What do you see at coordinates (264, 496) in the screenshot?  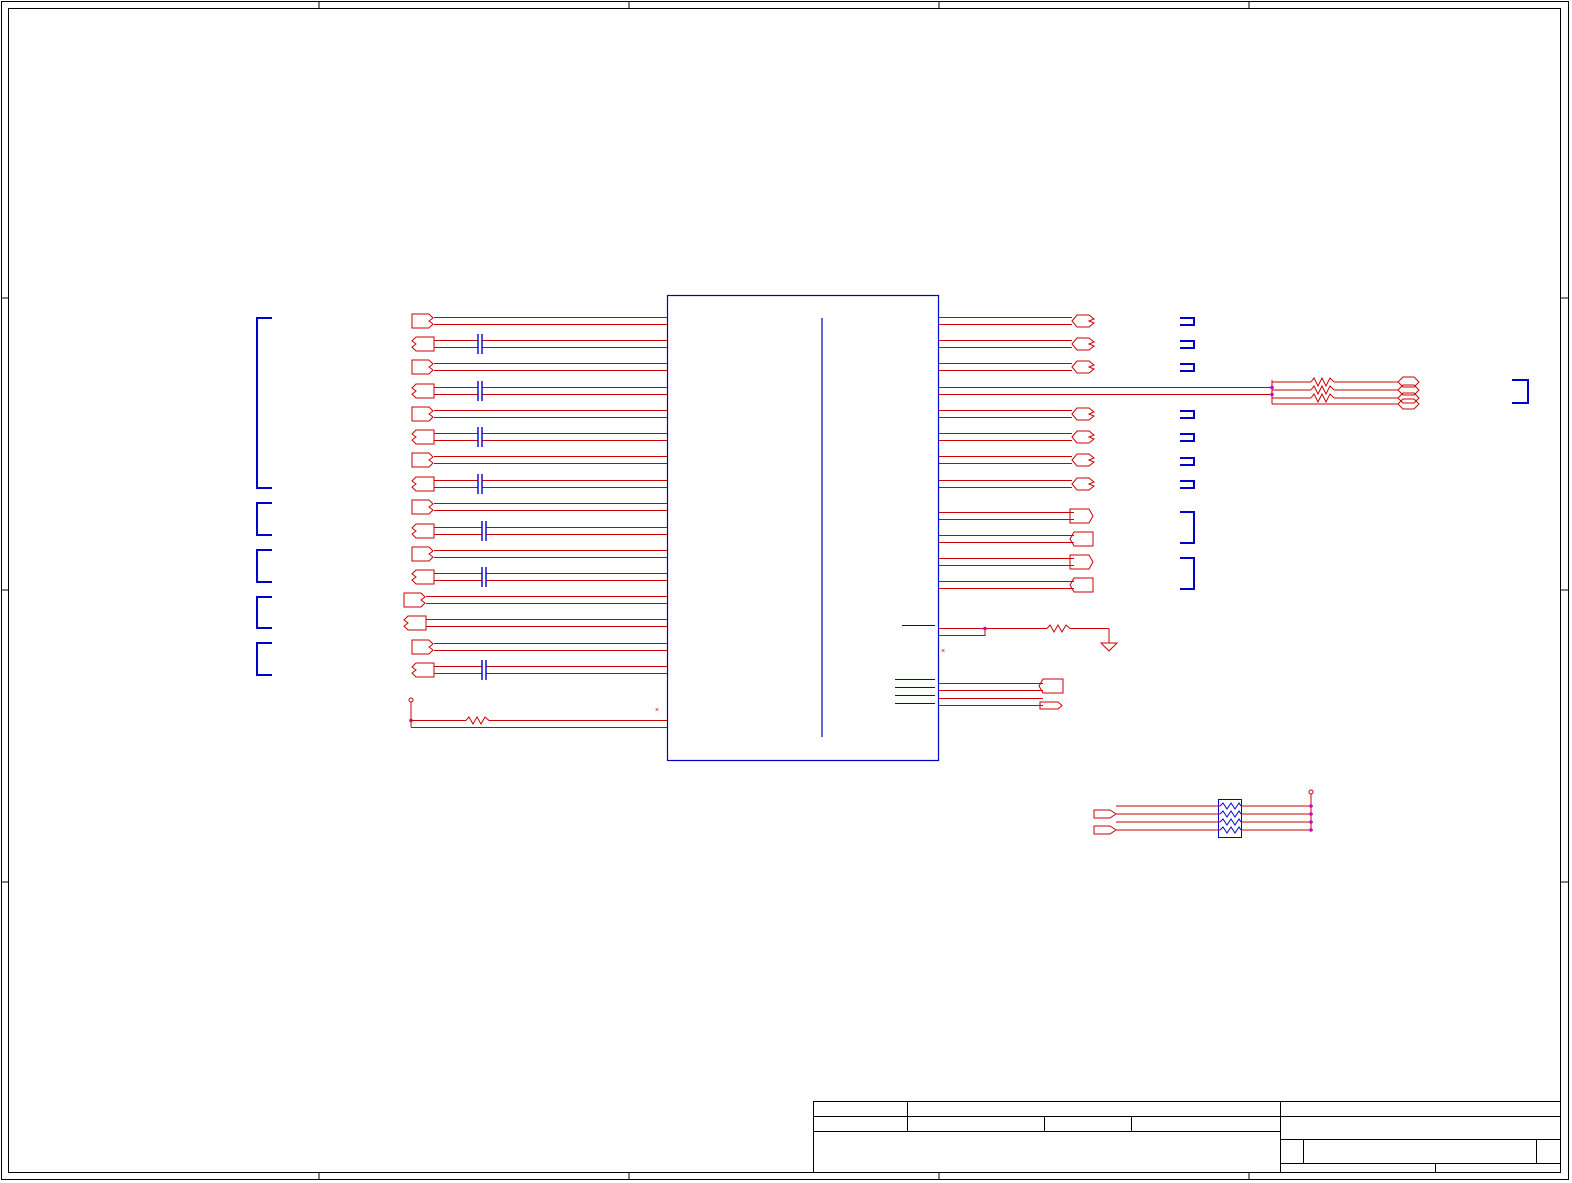 I see `left-bus-brackets` at bounding box center [264, 496].